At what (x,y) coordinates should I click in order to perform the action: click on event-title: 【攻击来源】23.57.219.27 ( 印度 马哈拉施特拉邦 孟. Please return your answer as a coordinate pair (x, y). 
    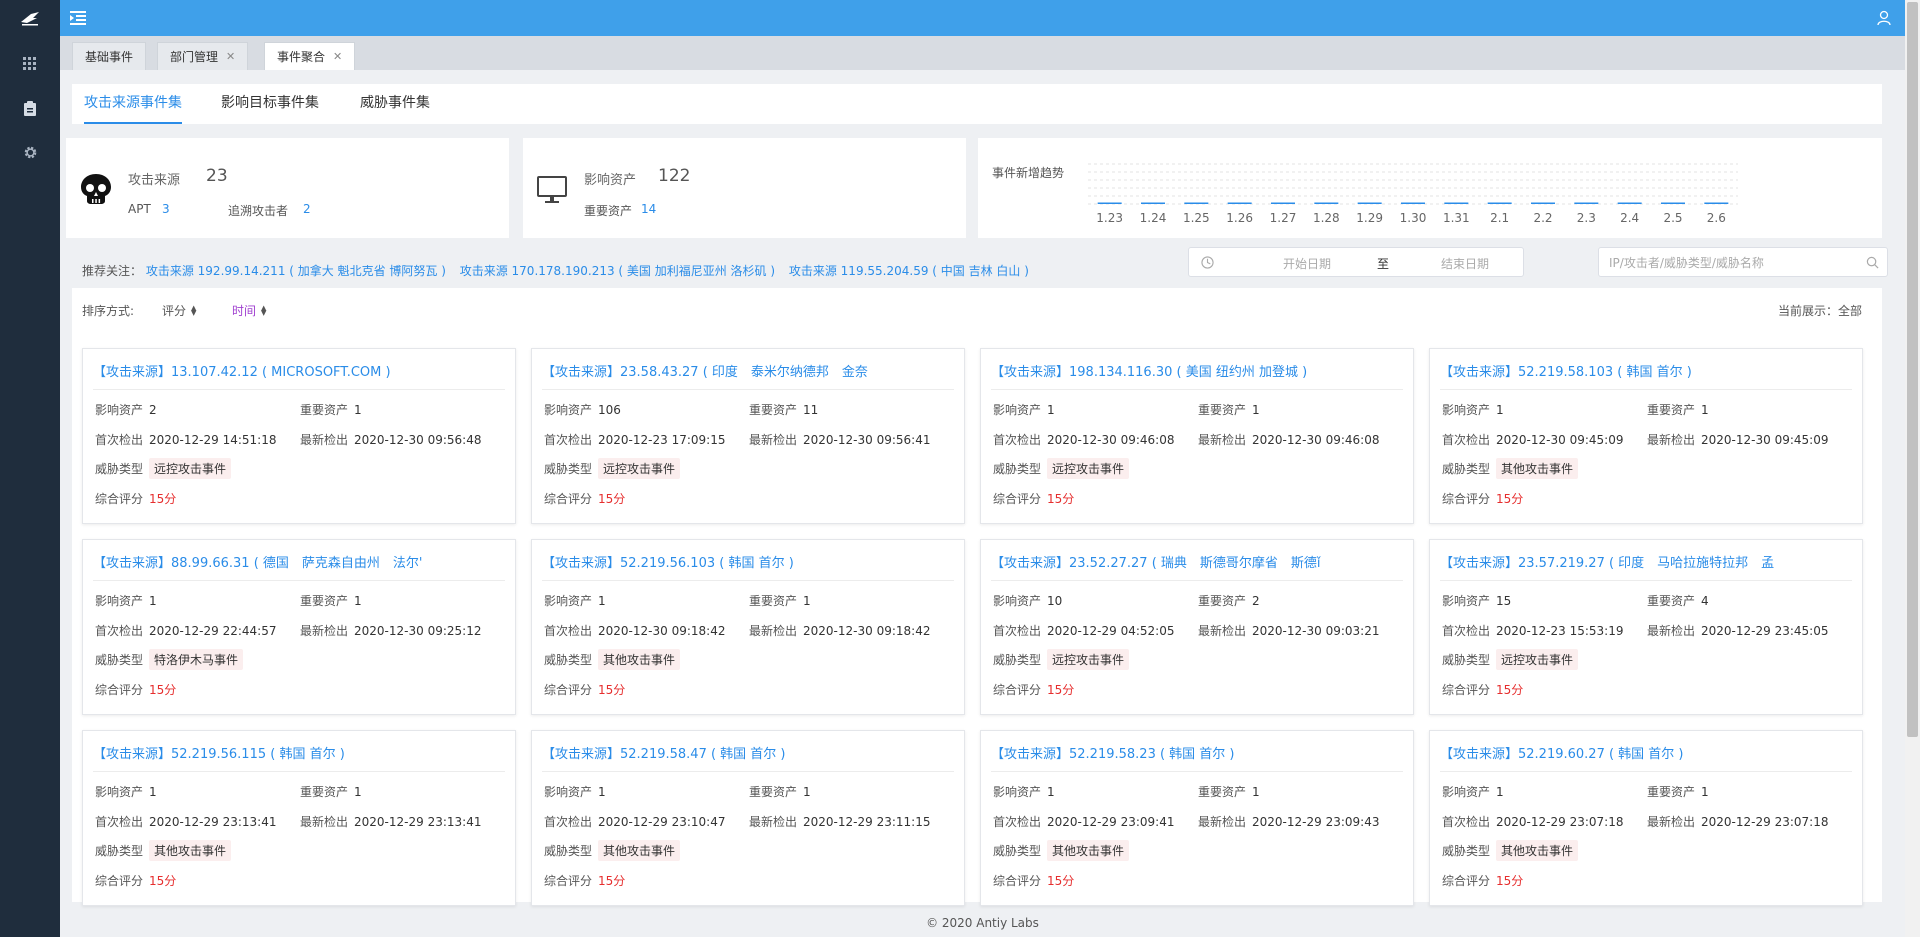
    Looking at the image, I should click on (1645, 561).